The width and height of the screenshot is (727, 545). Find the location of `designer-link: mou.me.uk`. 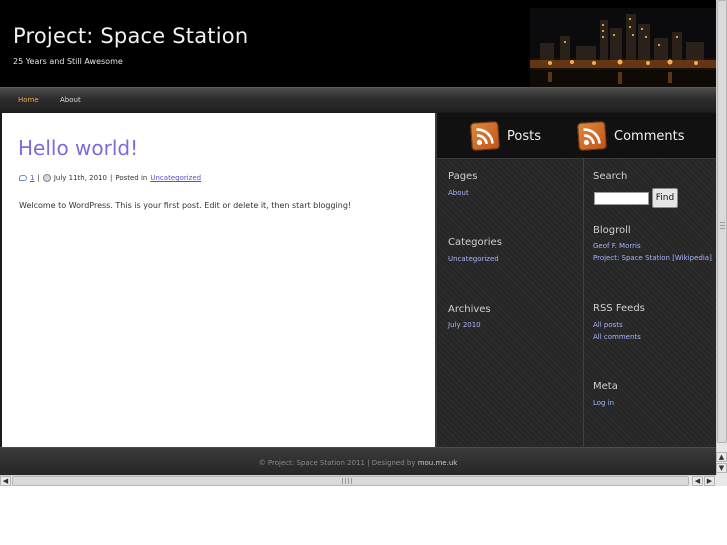

designer-link: mou.me.uk is located at coordinates (438, 463).